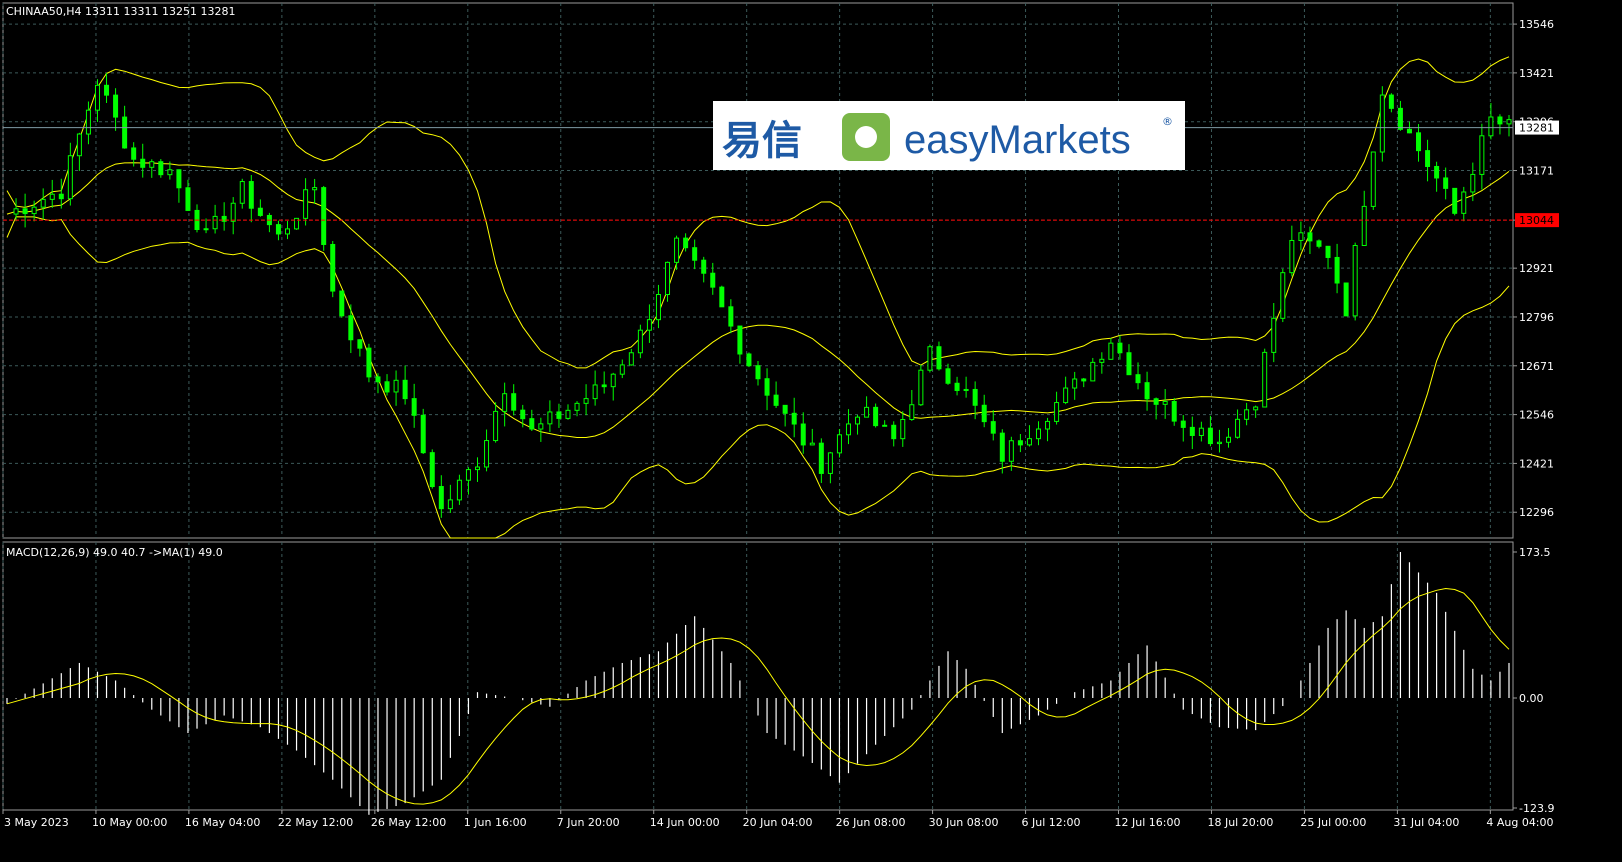  Describe the element at coordinates (762, 141) in the screenshot. I see `brand-cn: 易信` at that location.